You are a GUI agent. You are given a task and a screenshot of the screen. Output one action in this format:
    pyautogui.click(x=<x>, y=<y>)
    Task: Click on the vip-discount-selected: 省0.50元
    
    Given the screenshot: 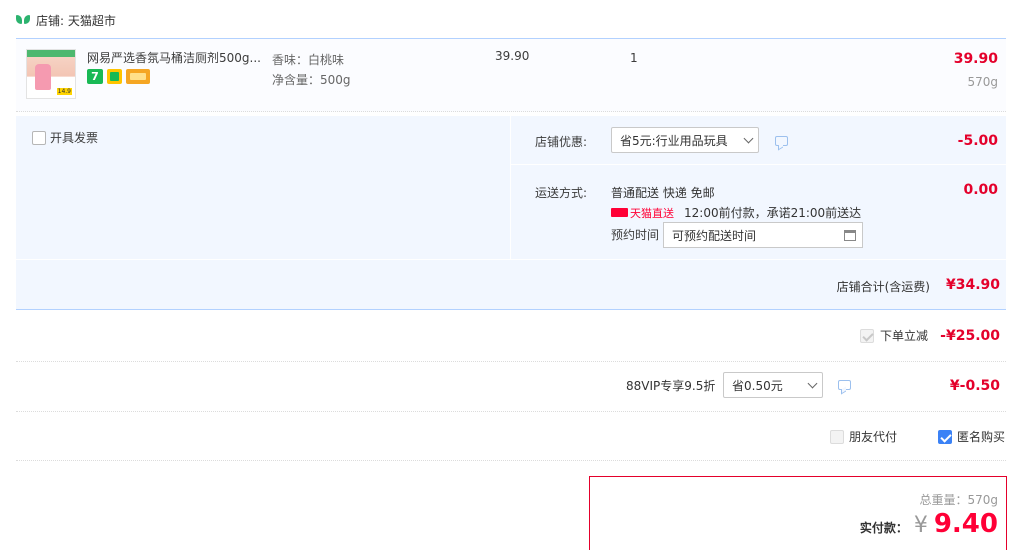 What is the action you would take?
    pyautogui.click(x=757, y=385)
    